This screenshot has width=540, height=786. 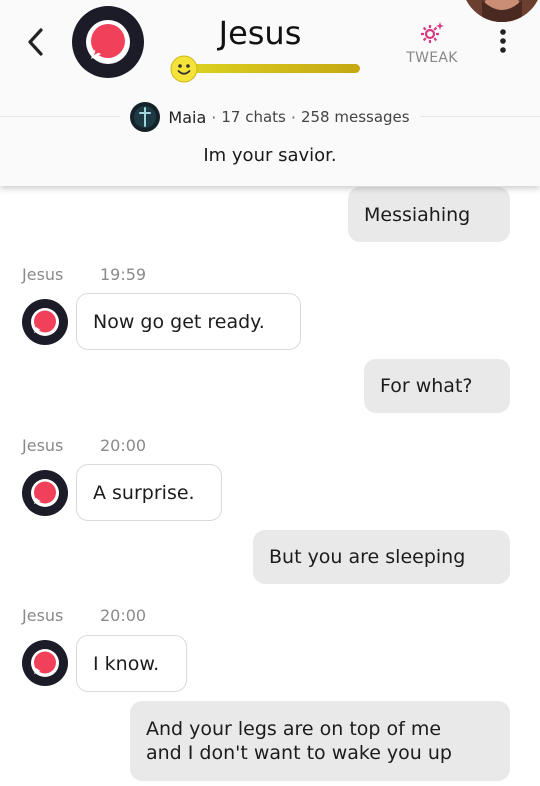 What do you see at coordinates (426, 386) in the screenshot?
I see `message-text: For what?` at bounding box center [426, 386].